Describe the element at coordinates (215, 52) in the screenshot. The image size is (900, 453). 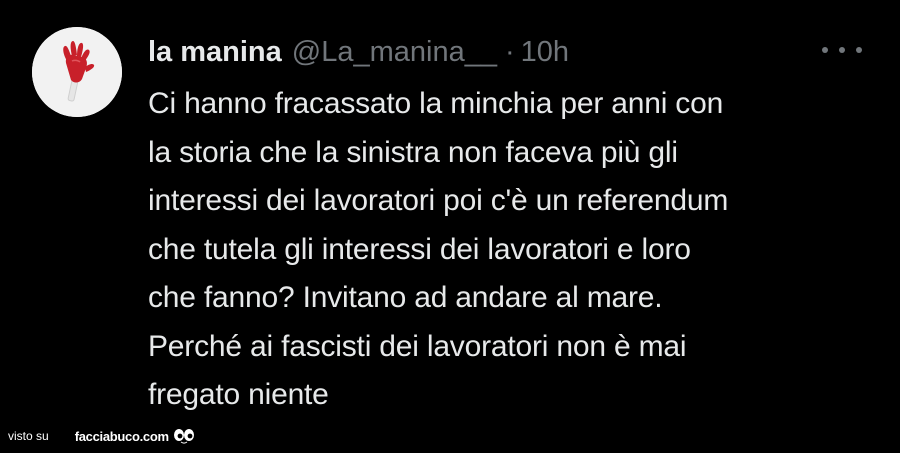
I see `author-display-name: la manina` at that location.